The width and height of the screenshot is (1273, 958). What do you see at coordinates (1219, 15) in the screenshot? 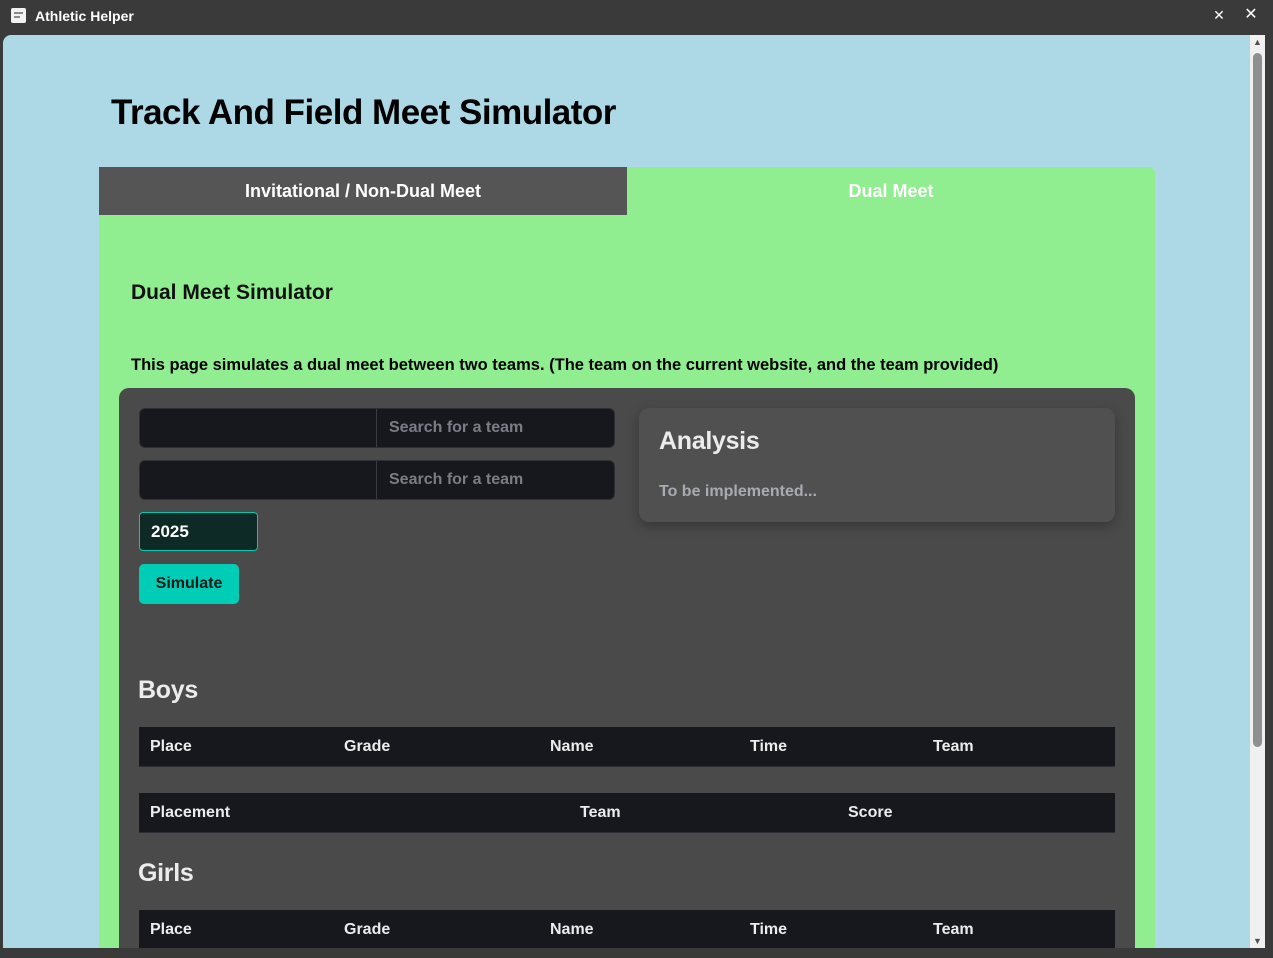
I see `unpin-icon: ✕` at bounding box center [1219, 15].